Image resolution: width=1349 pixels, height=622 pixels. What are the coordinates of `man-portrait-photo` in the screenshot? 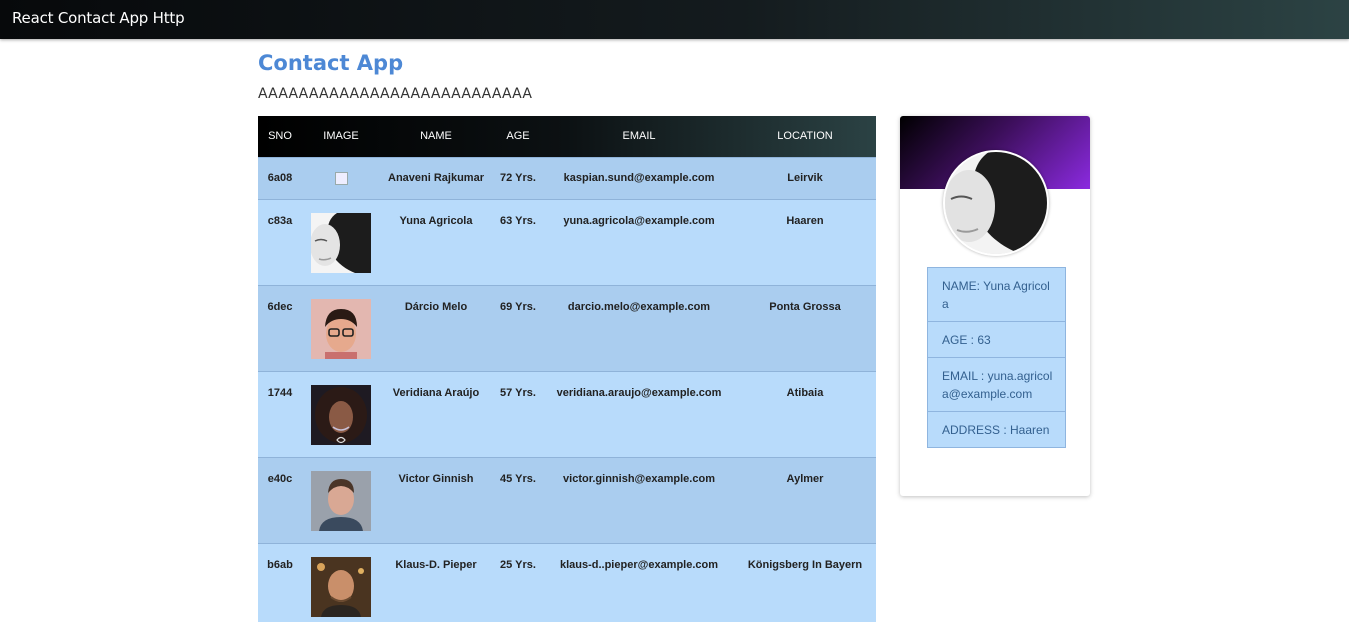 It's located at (341, 500).